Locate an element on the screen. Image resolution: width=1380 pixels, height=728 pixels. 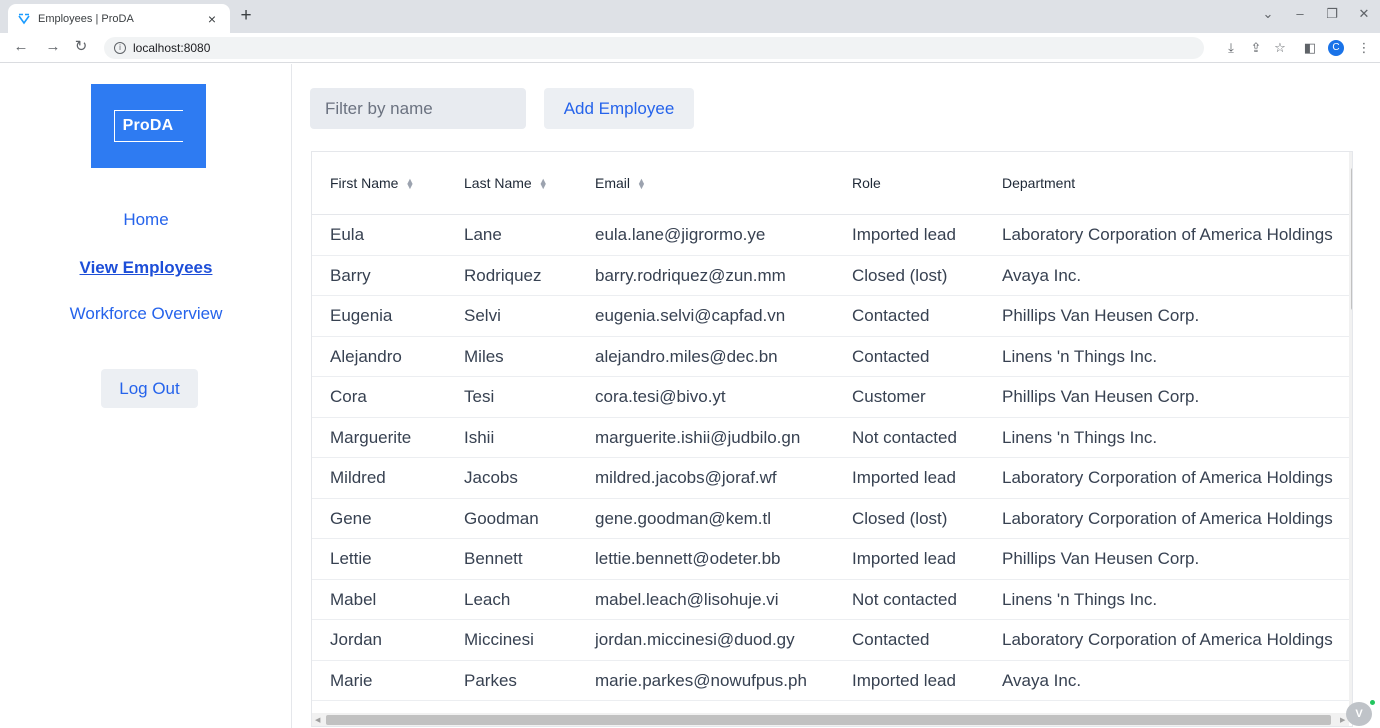
side-panel-icon: ◧ is located at coordinates (1310, 48).